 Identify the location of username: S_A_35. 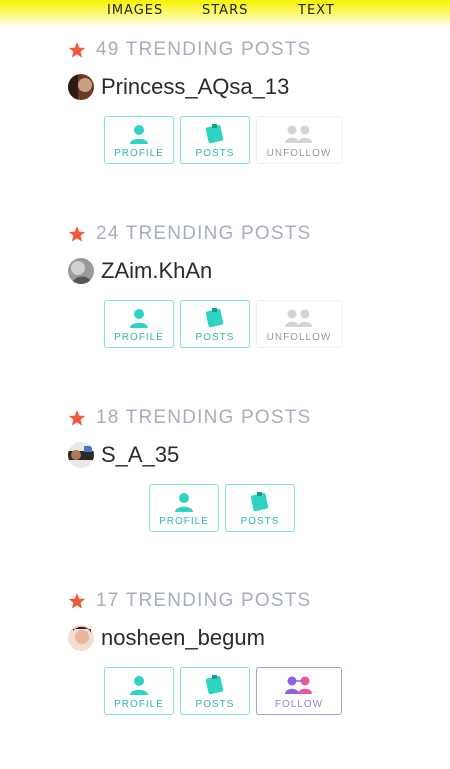
(140, 455).